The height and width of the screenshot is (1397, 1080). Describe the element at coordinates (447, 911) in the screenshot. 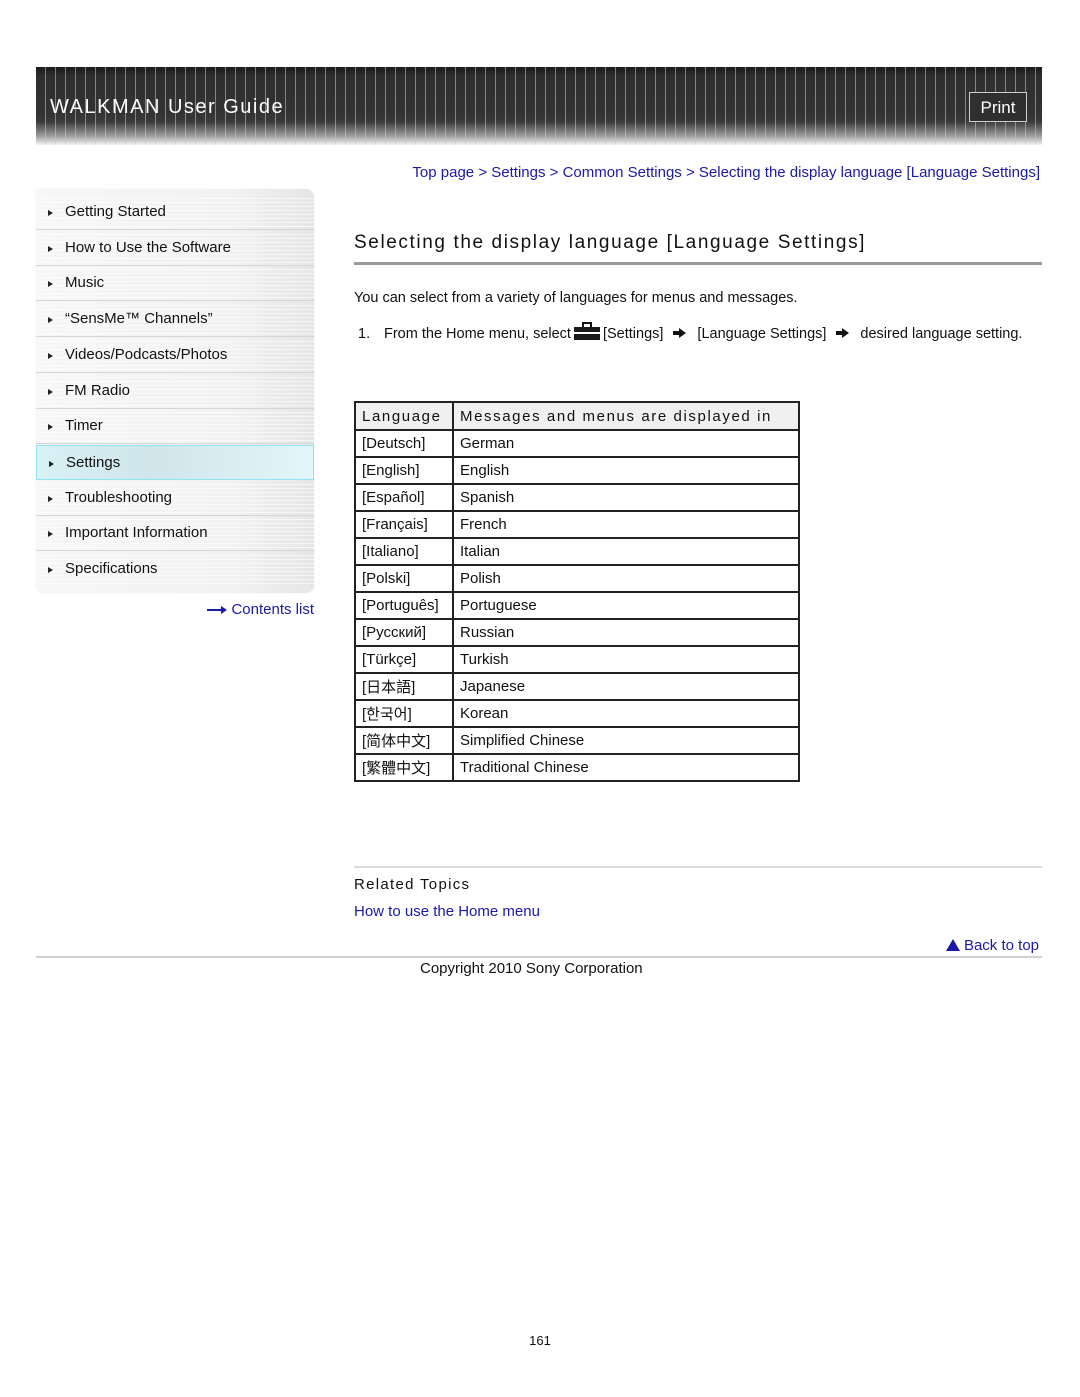

I see `related-link-home-menu: How to use the Home menu` at that location.